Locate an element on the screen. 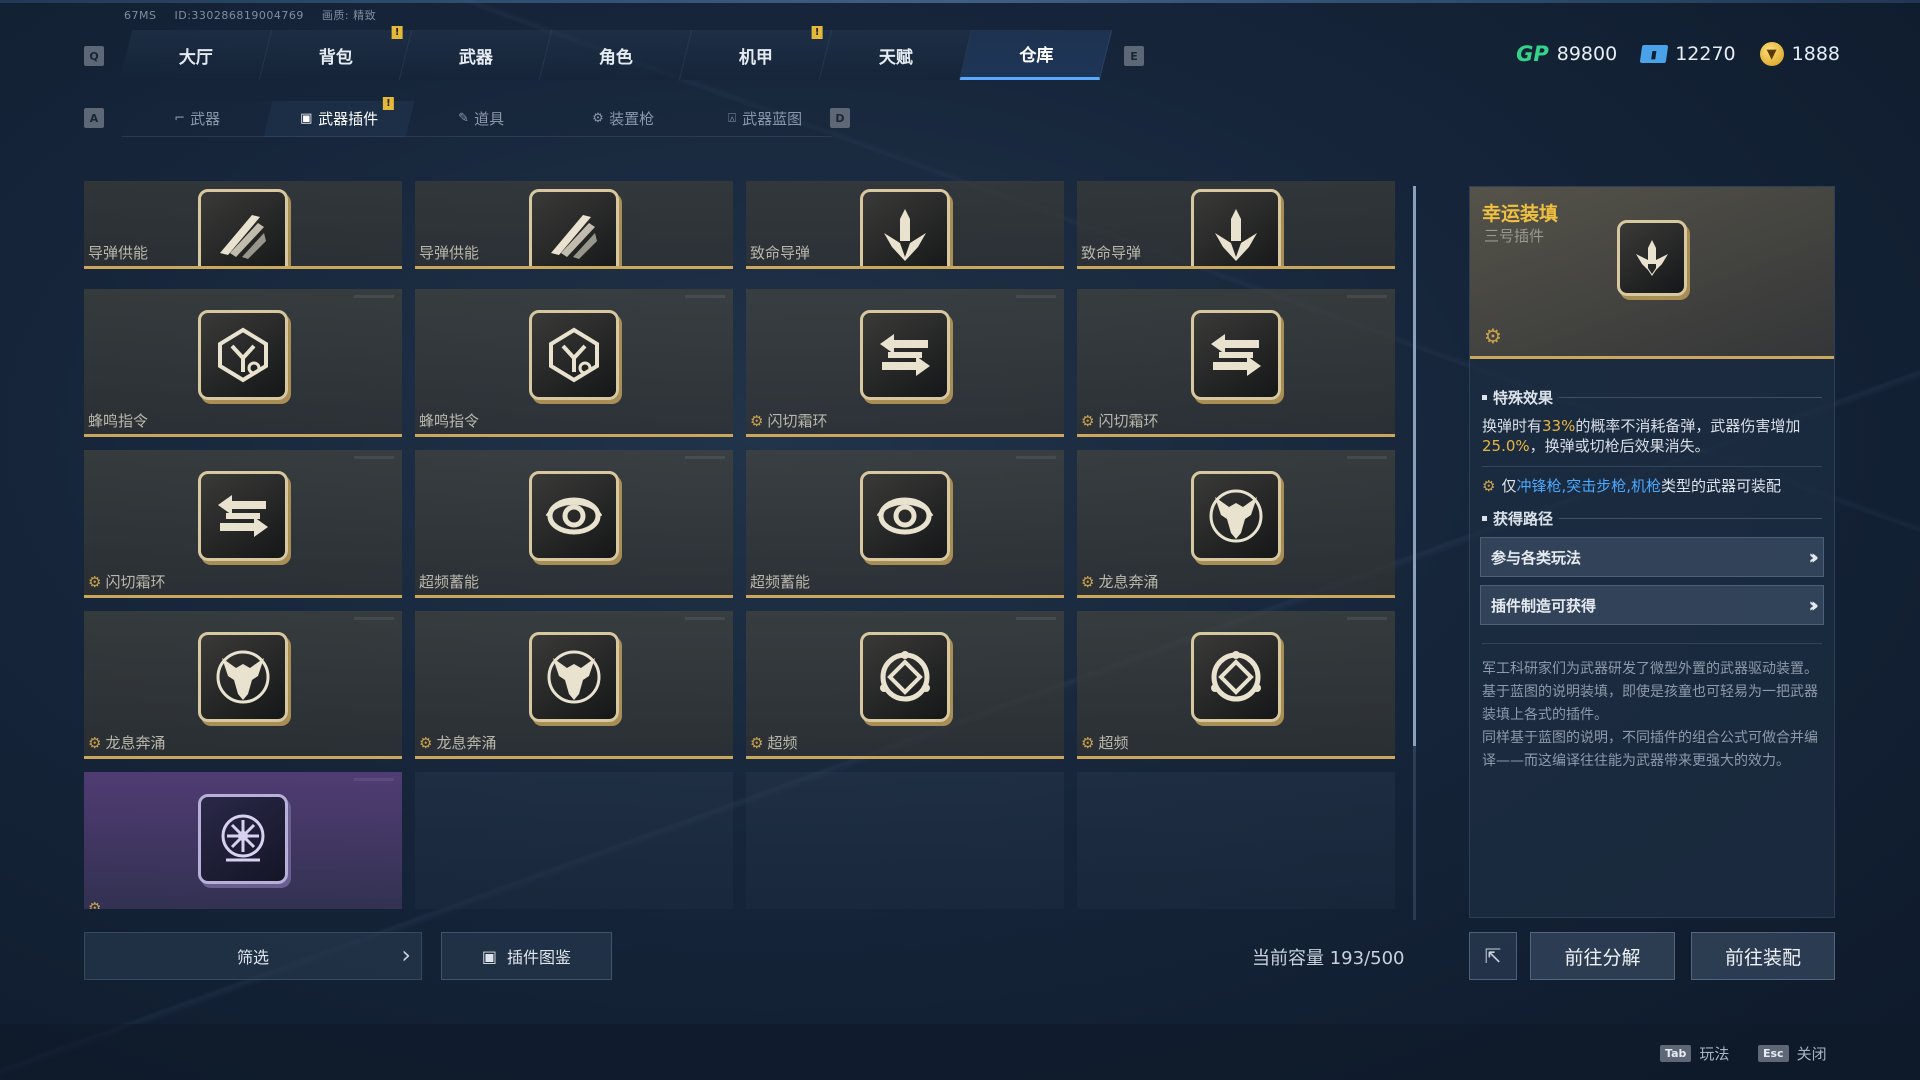  flash-swap-icon is located at coordinates (243, 515).